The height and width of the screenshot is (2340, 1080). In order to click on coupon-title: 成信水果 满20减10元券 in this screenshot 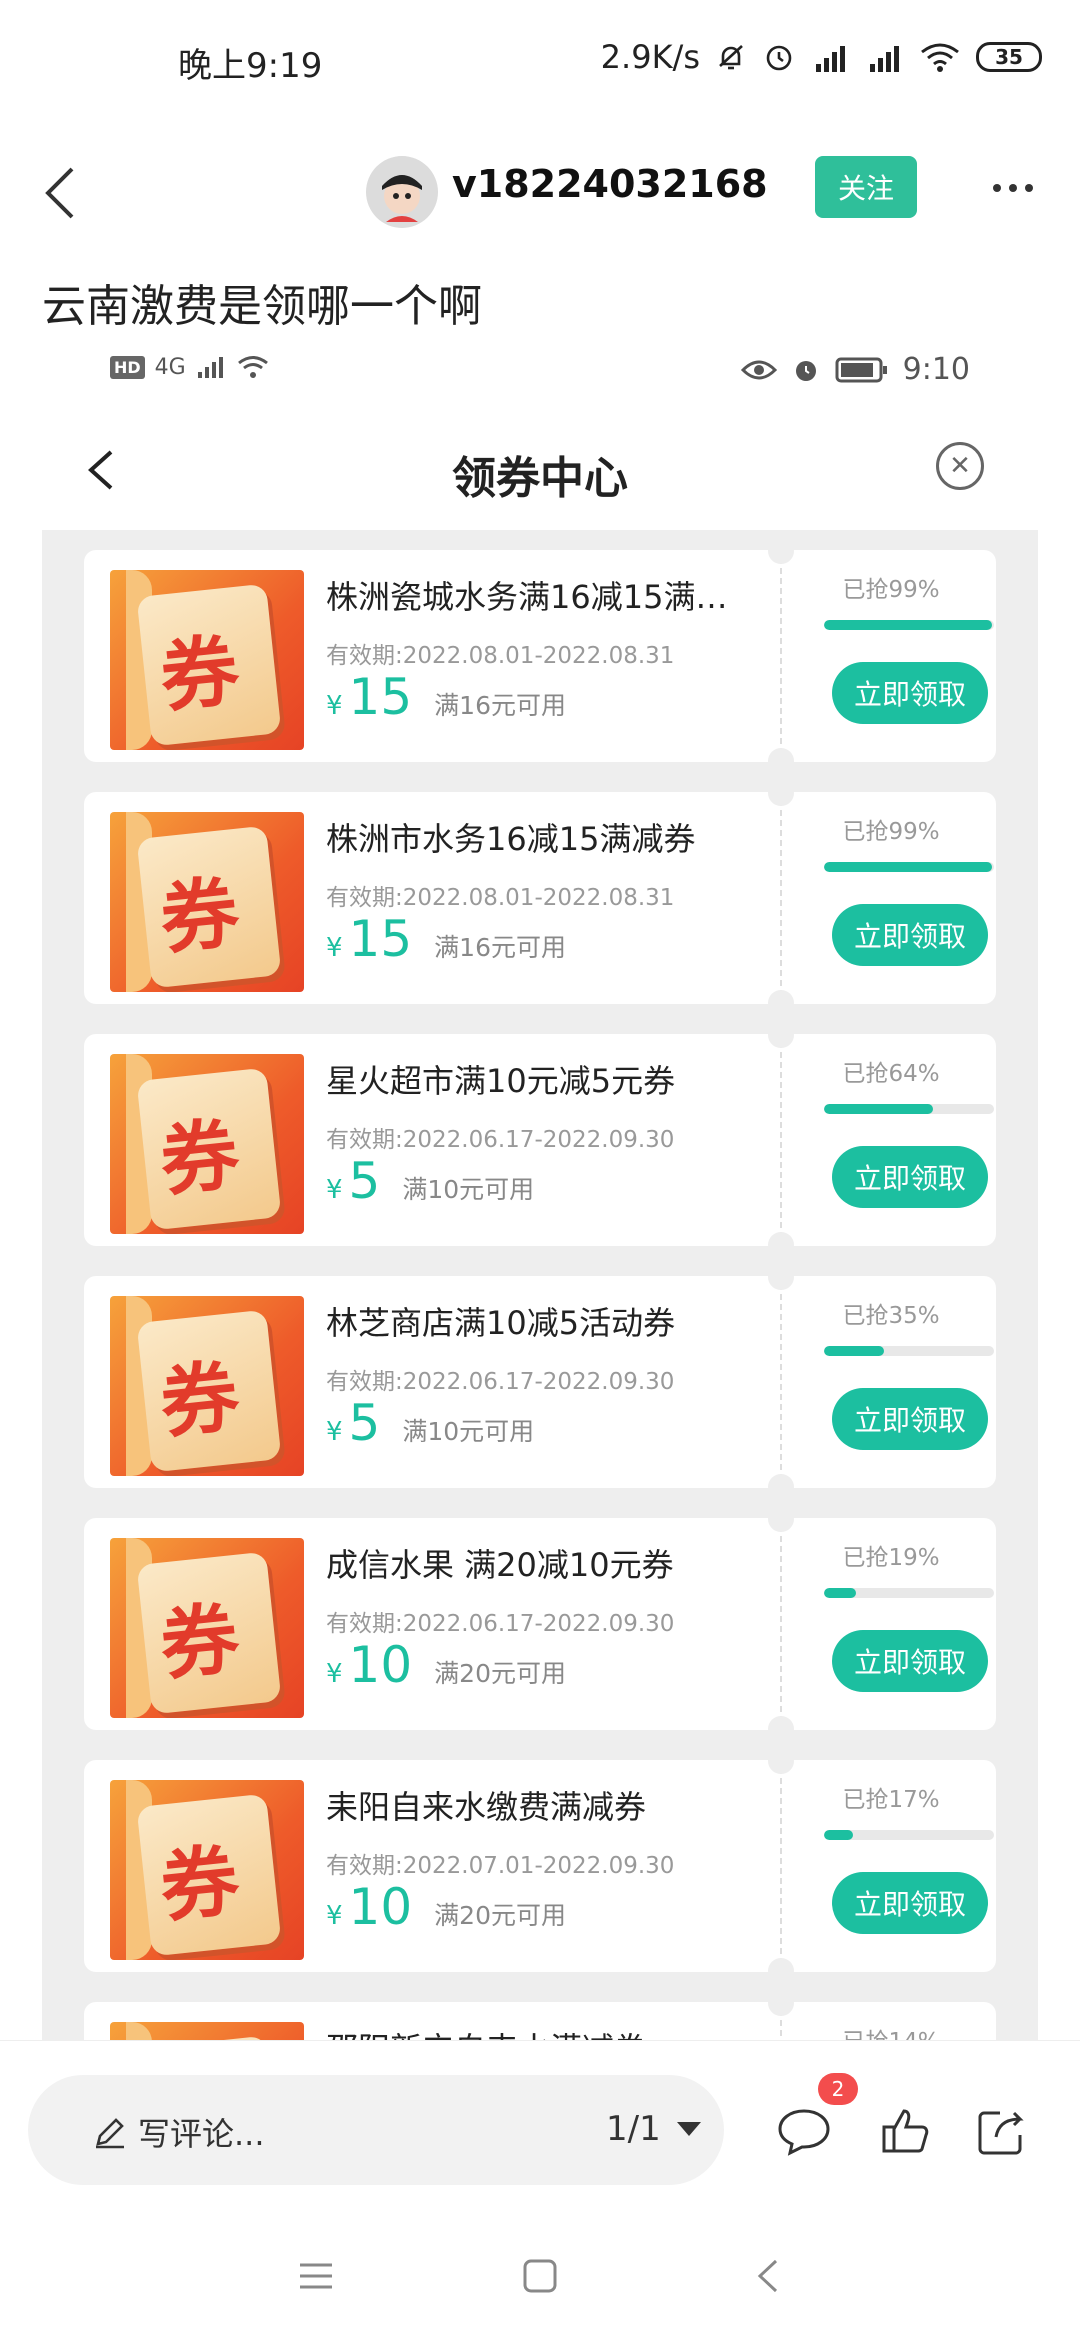, I will do `click(500, 1565)`.